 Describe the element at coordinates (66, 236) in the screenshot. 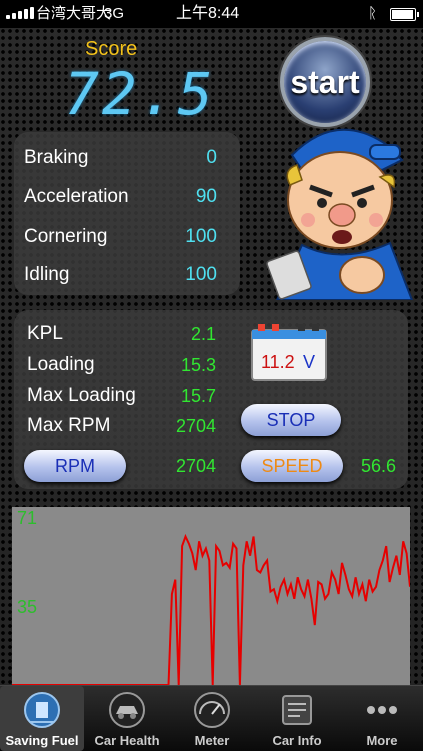

I see `cornering-label: Cornering` at that location.